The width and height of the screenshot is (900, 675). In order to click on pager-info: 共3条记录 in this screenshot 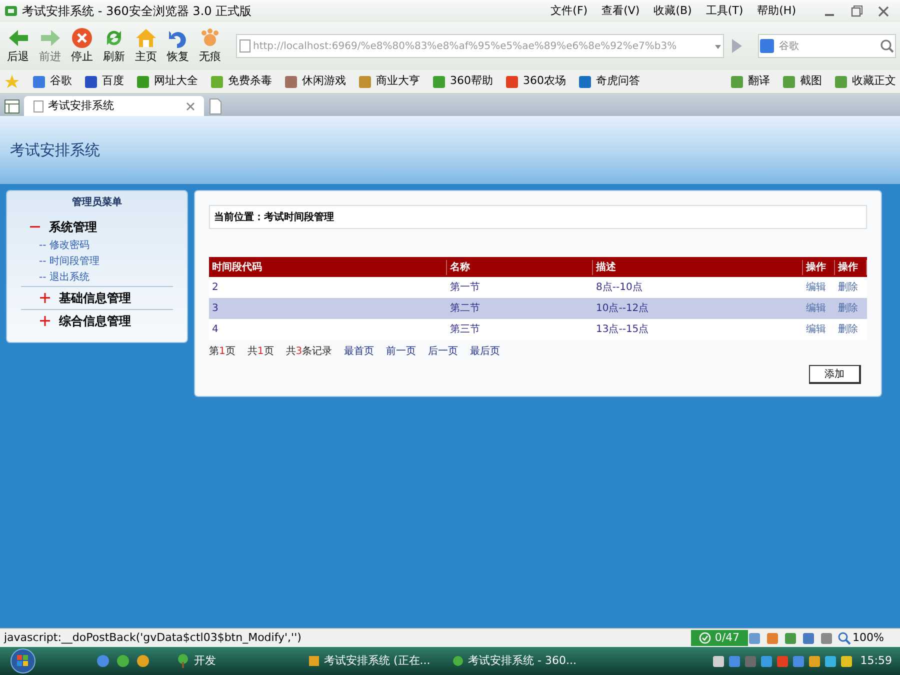, I will do `click(309, 351)`.